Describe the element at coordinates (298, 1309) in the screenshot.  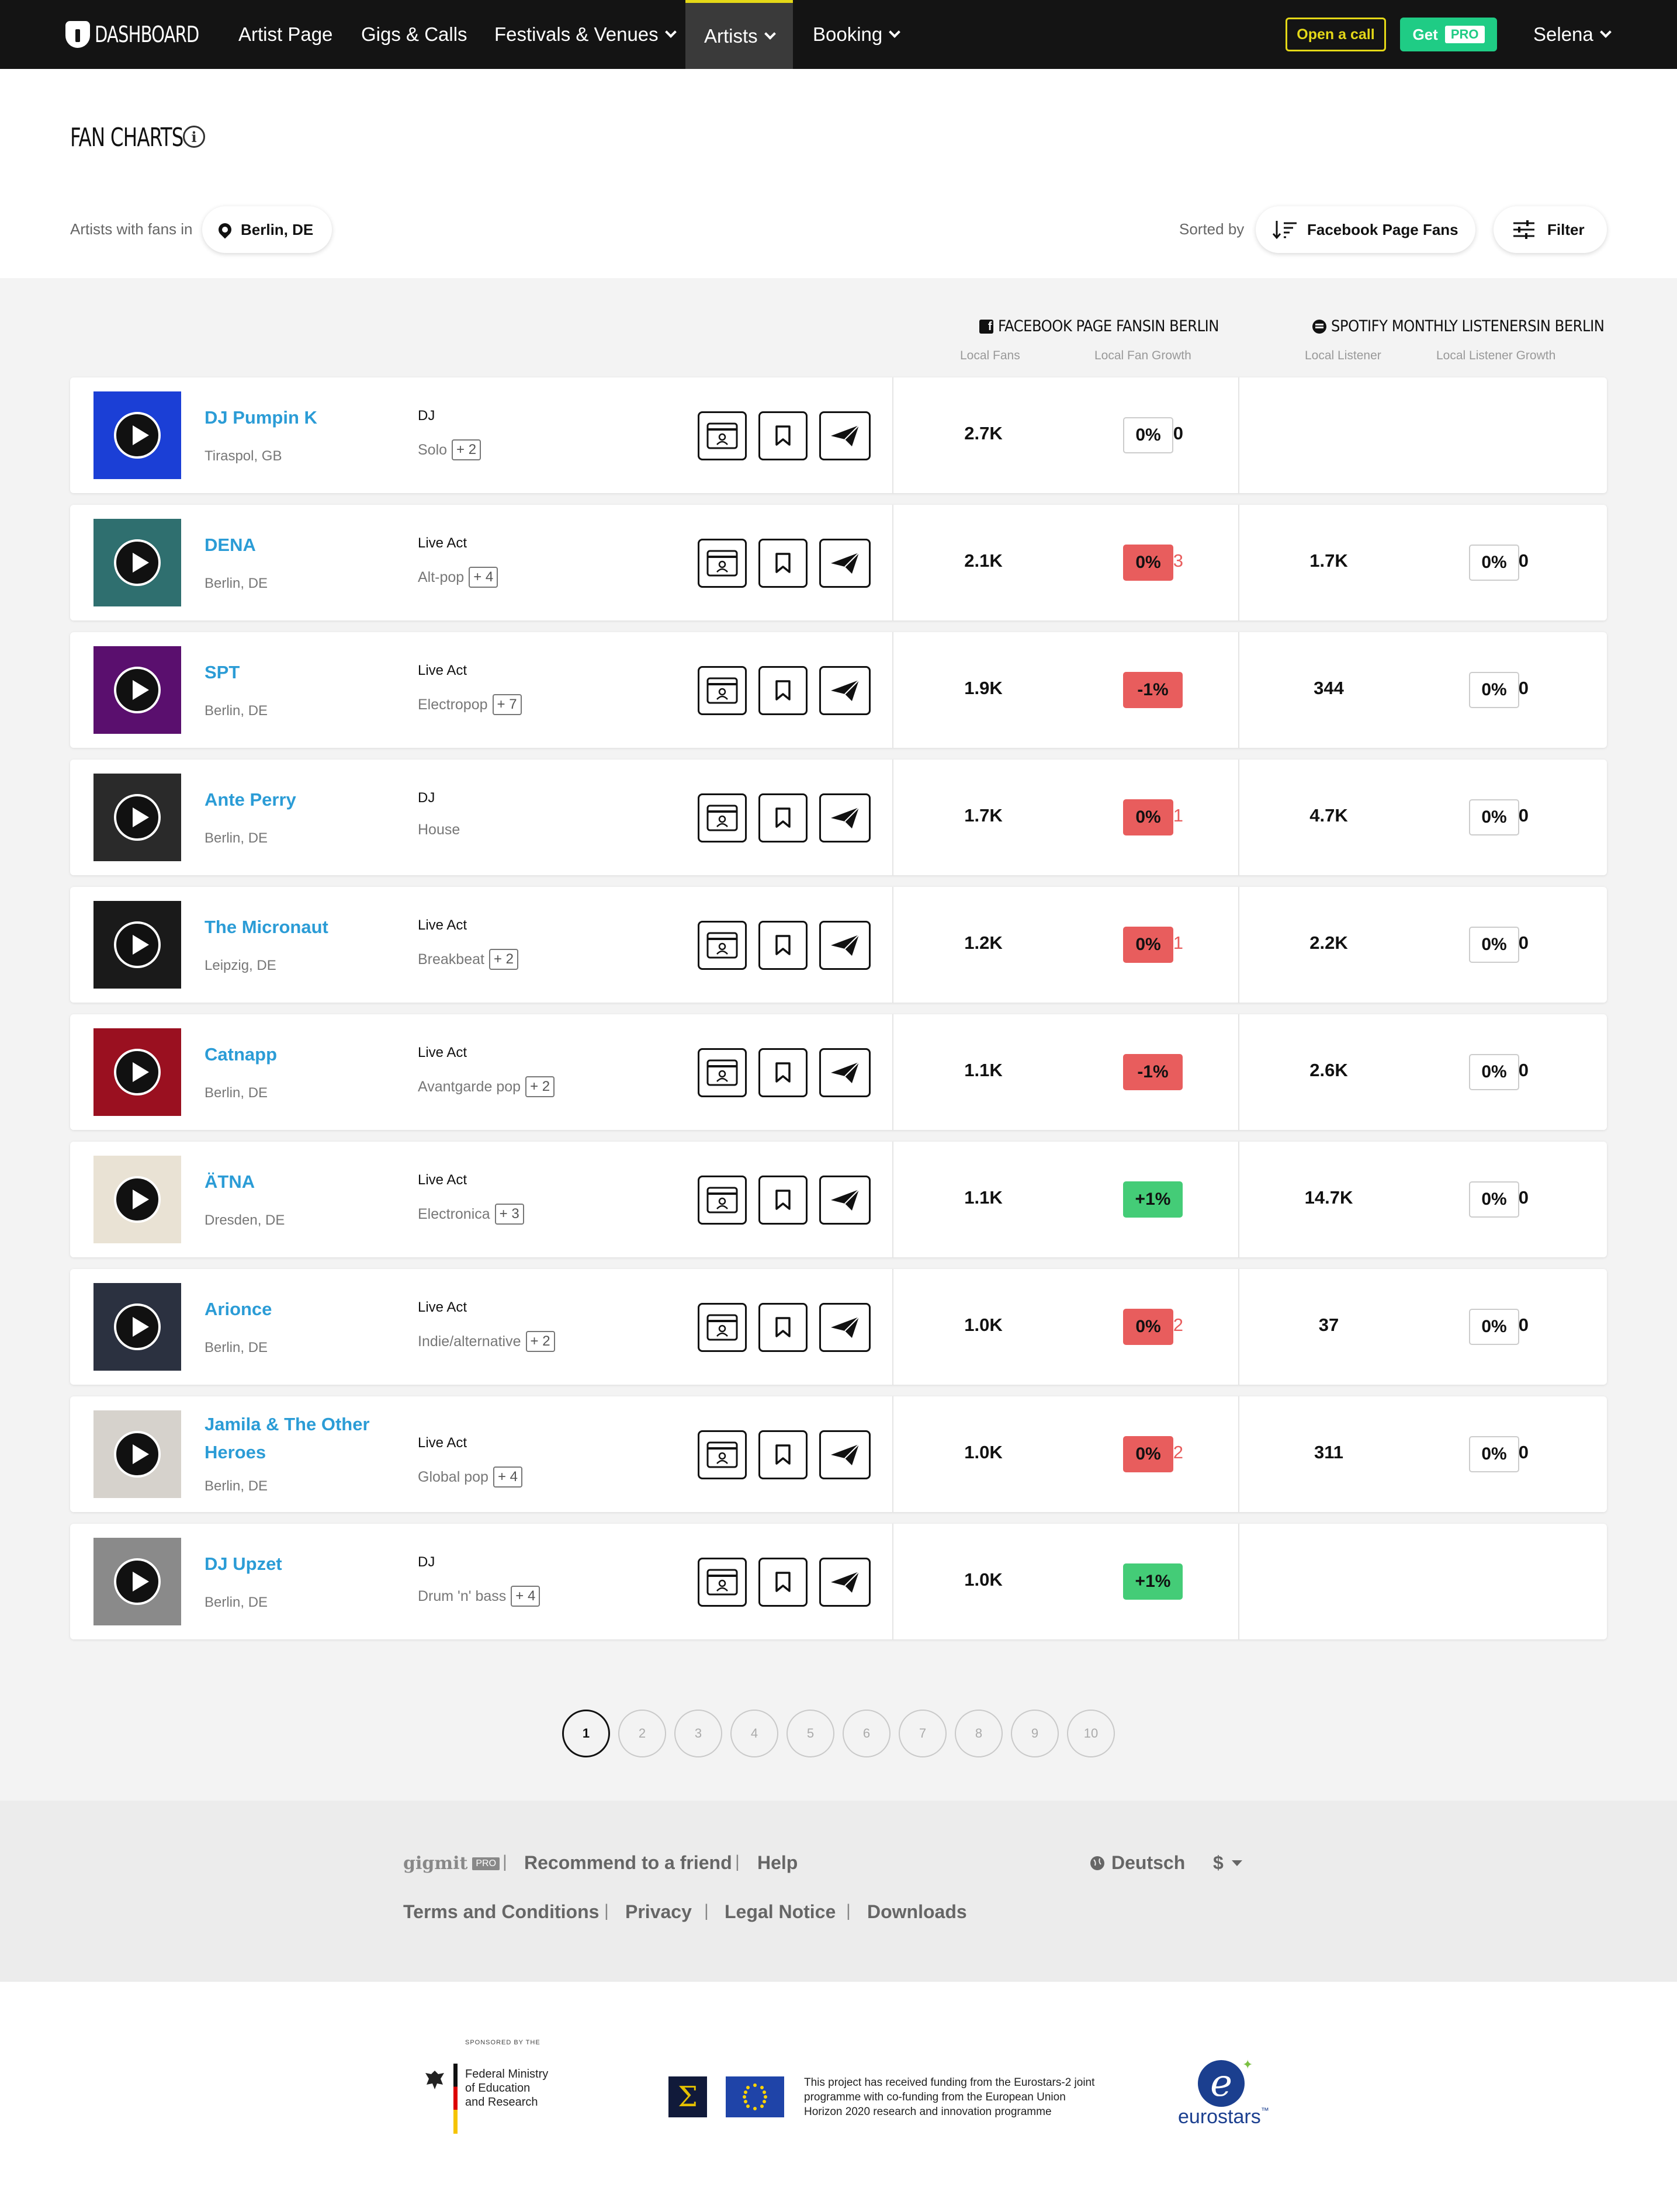
I see `artist-name: Arionce` at that location.